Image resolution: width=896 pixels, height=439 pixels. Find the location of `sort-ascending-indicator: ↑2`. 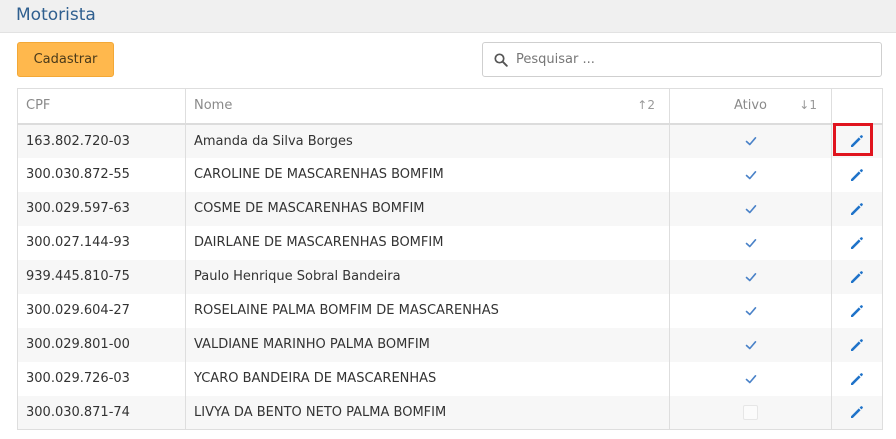

sort-ascending-indicator: ↑2 is located at coordinates (646, 105).